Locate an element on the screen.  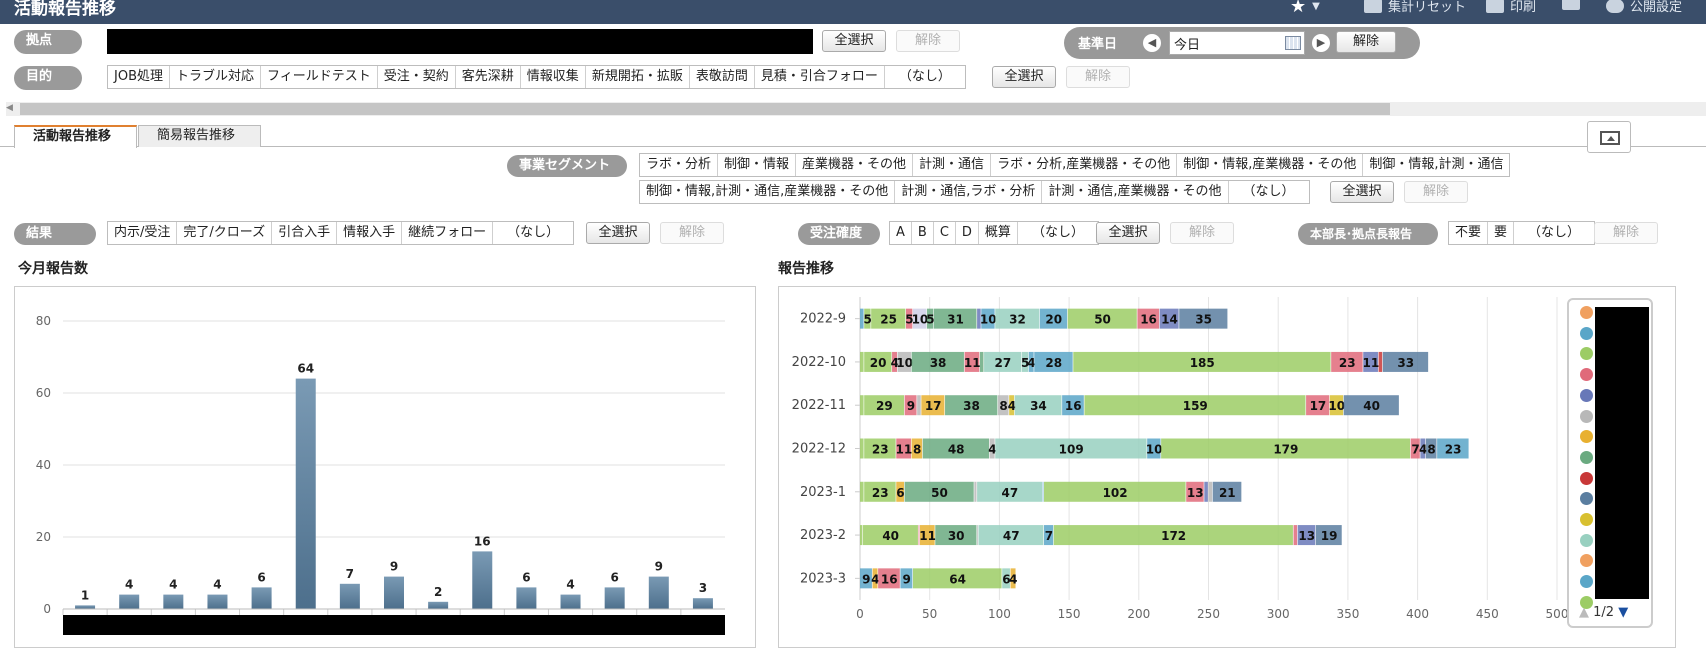
segment-option: ラボ・分析,産業機器・その他 is located at coordinates (1084, 165).